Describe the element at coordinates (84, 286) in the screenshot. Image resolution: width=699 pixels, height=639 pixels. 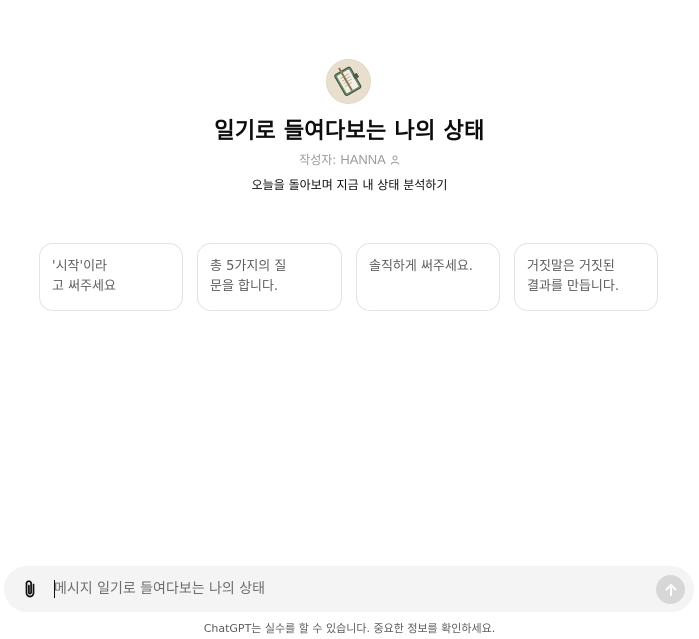
I see `starter-line: 고 써주세요` at that location.